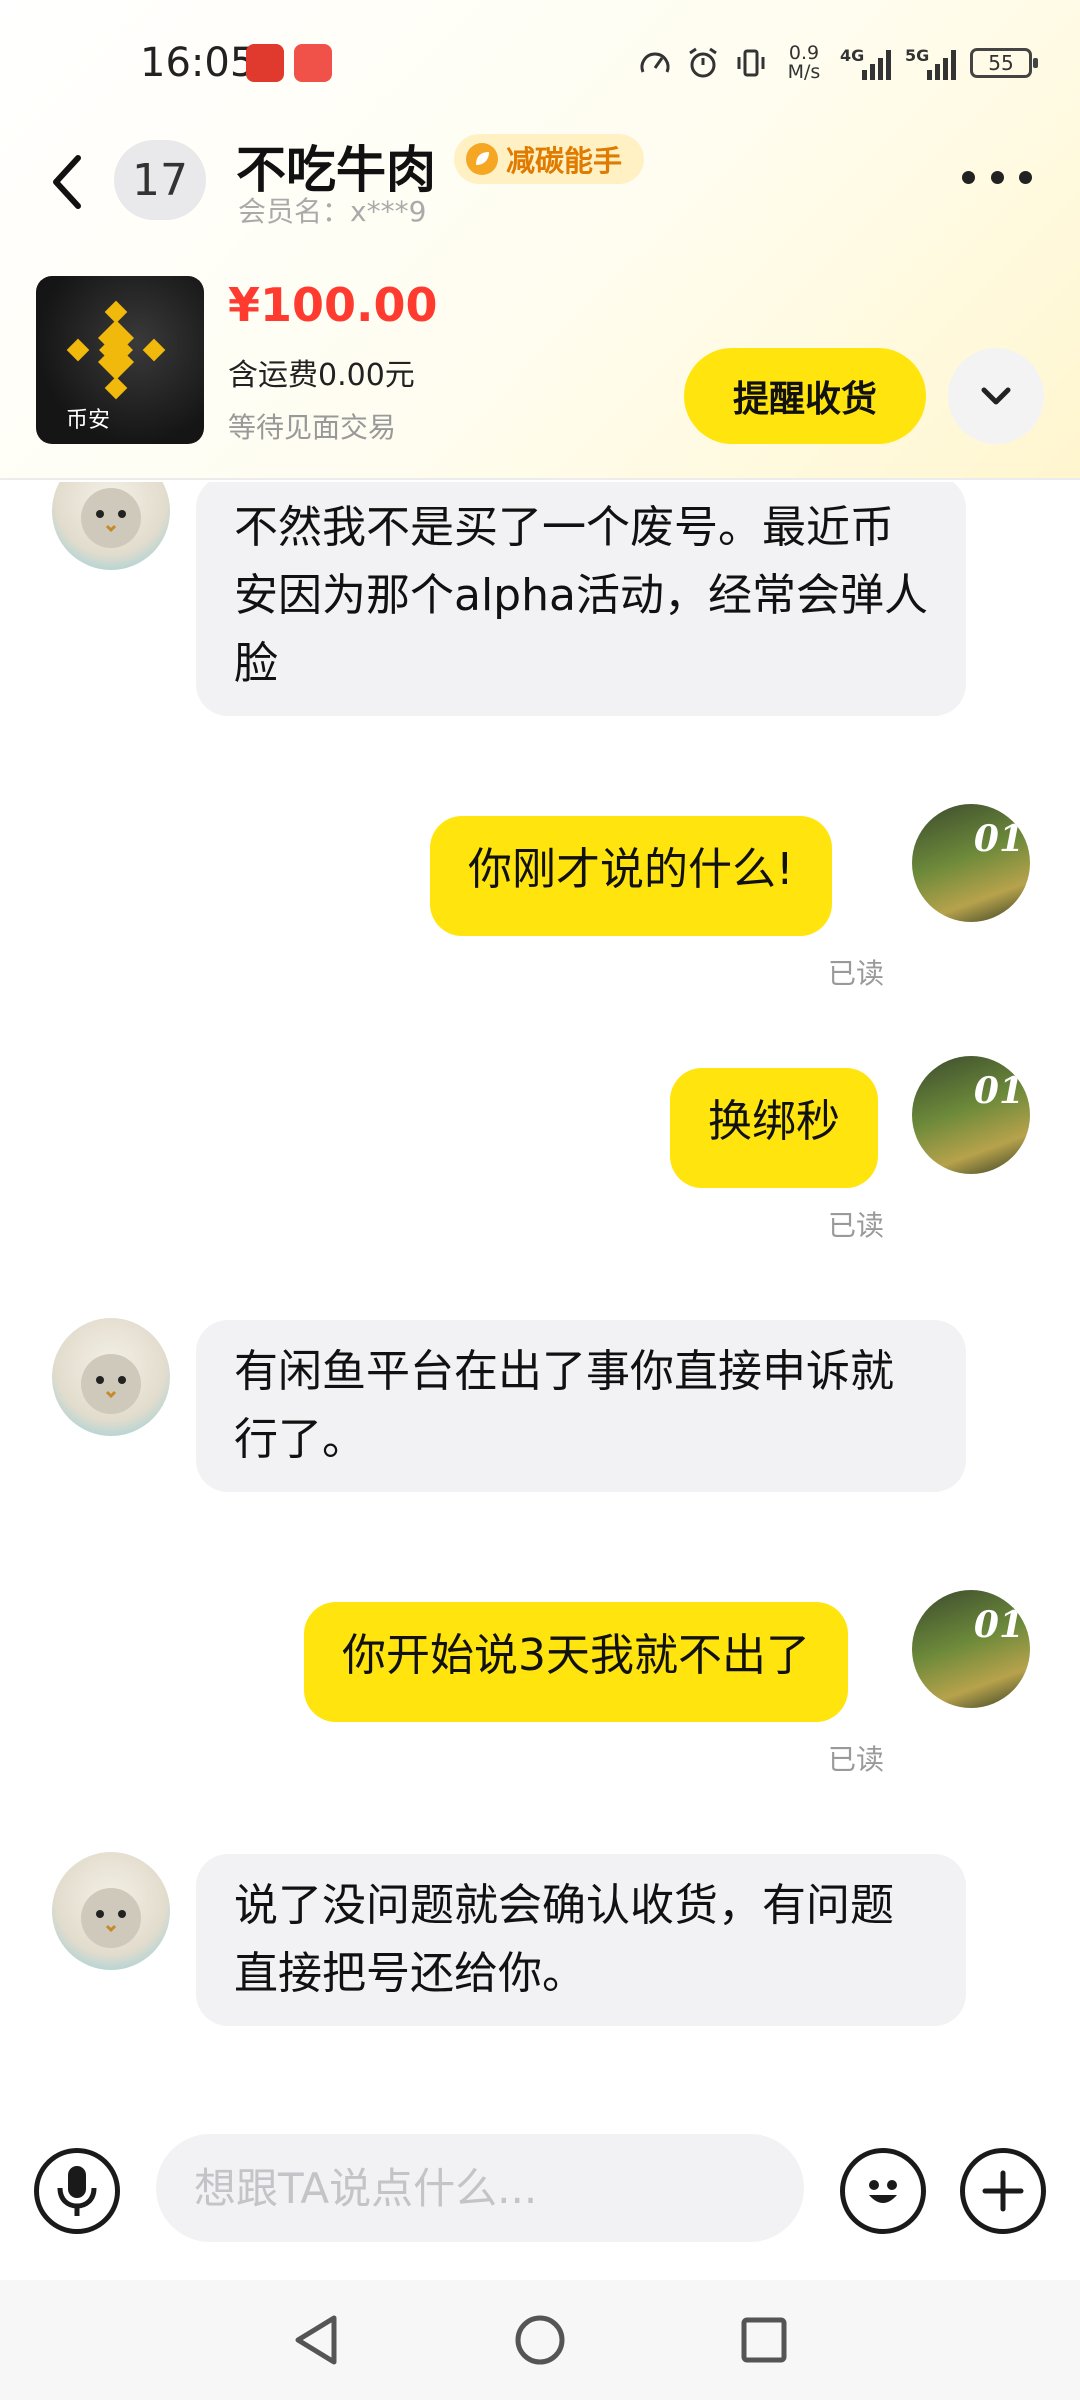  What do you see at coordinates (838, 63) in the screenshot?
I see `system-icons: 0.9 M/s 4G 5G 55` at bounding box center [838, 63].